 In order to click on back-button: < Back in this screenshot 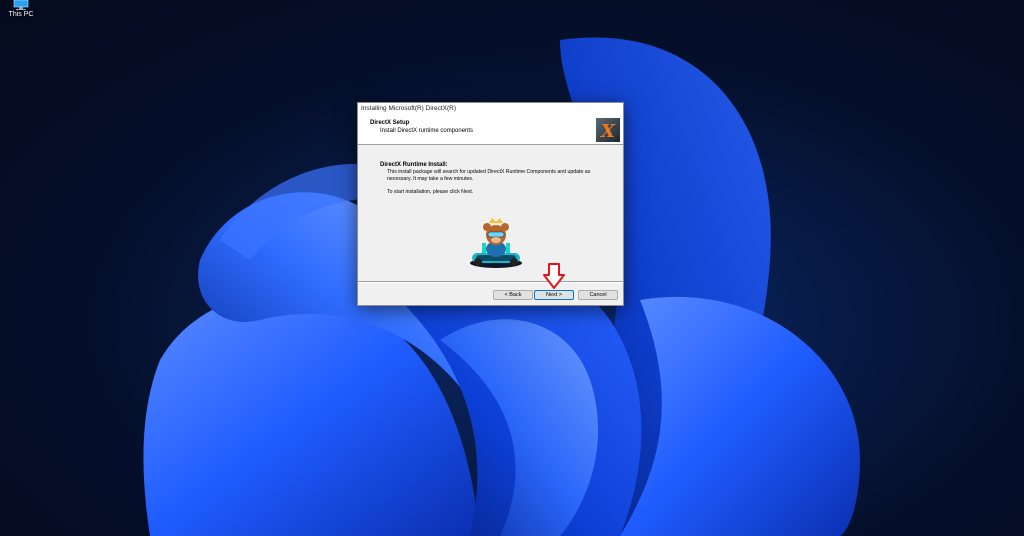, I will do `click(513, 295)`.